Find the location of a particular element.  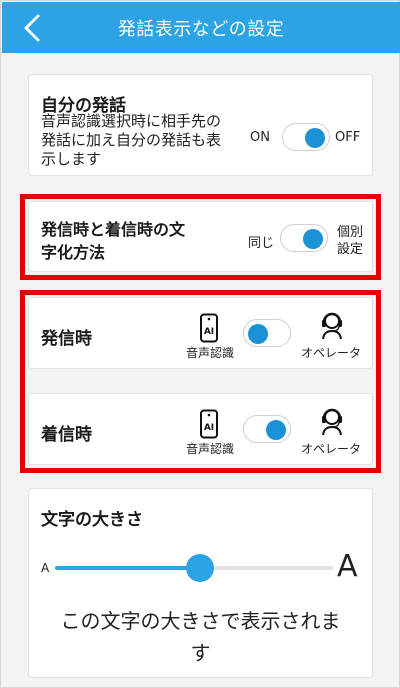

own-speech-description-line-2: 発話に加え自分の発話も表 is located at coordinates (131, 140).